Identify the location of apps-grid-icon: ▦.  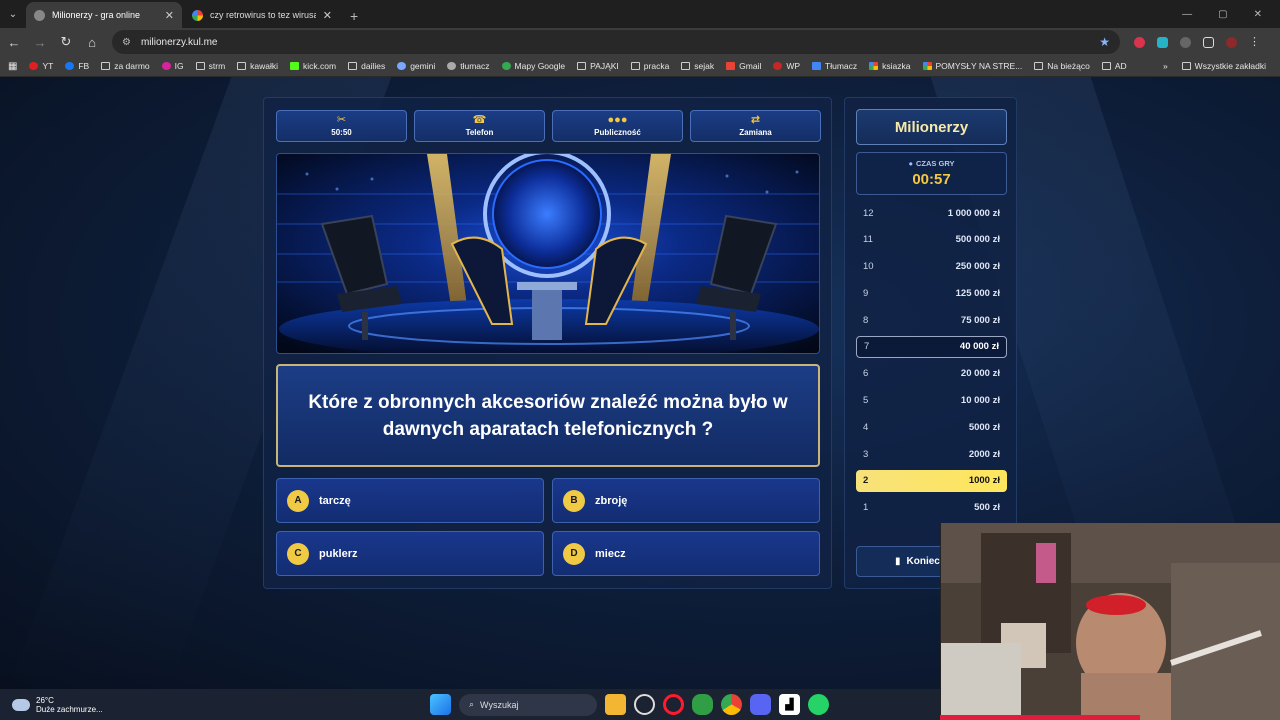
(15, 66).